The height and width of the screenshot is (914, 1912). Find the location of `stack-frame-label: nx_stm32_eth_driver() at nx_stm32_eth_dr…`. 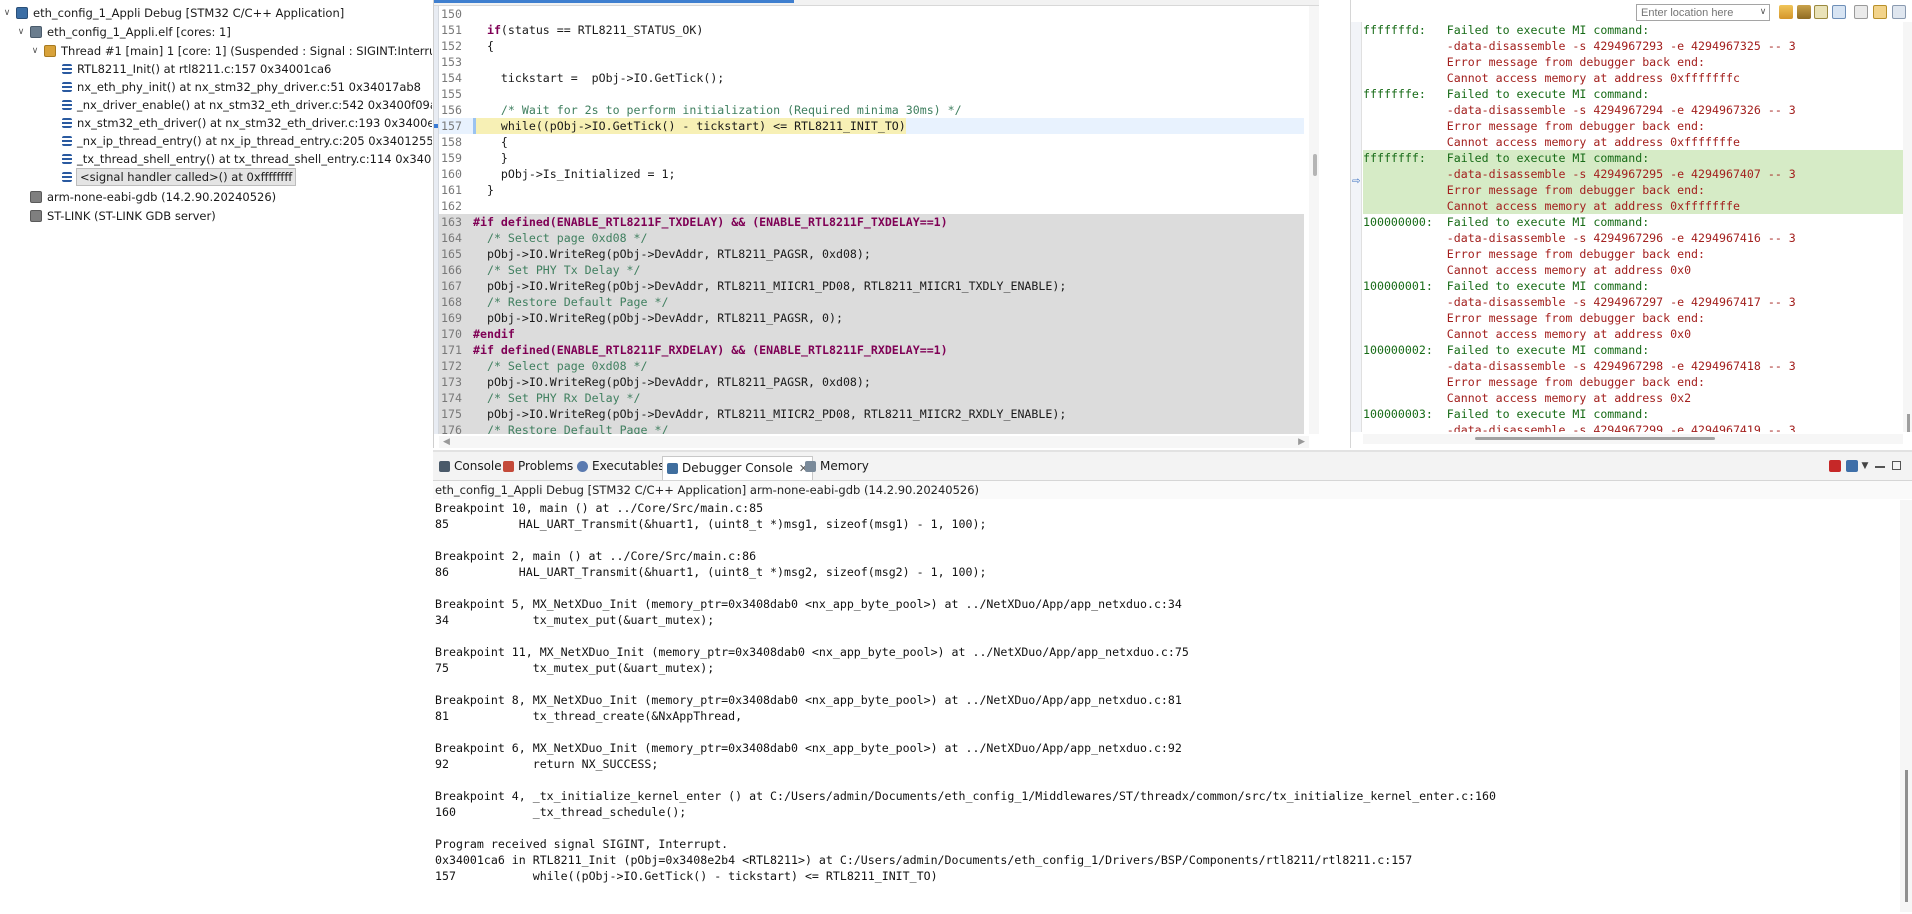

stack-frame-label: nx_stm32_eth_driver() at nx_stm32_eth_dr… is located at coordinates (254, 123).